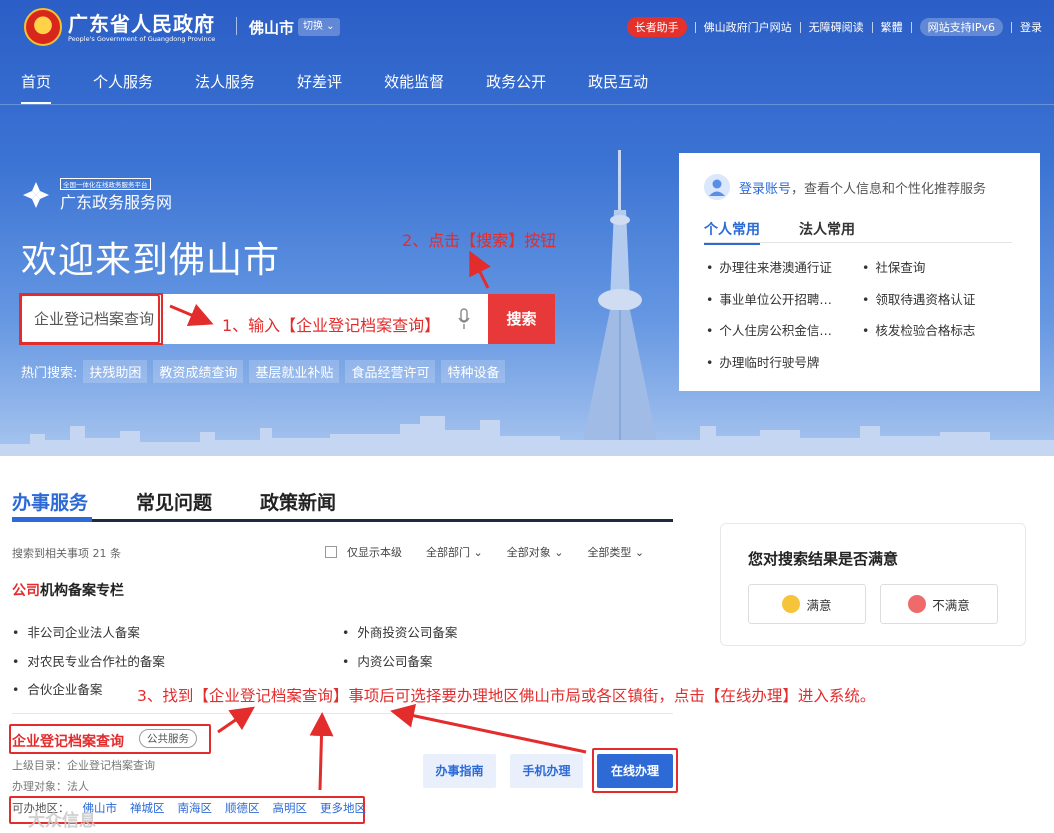 The width and height of the screenshot is (1054, 833). Describe the element at coordinates (26, 591) in the screenshot. I see `column-title-highlight: 公司` at that location.